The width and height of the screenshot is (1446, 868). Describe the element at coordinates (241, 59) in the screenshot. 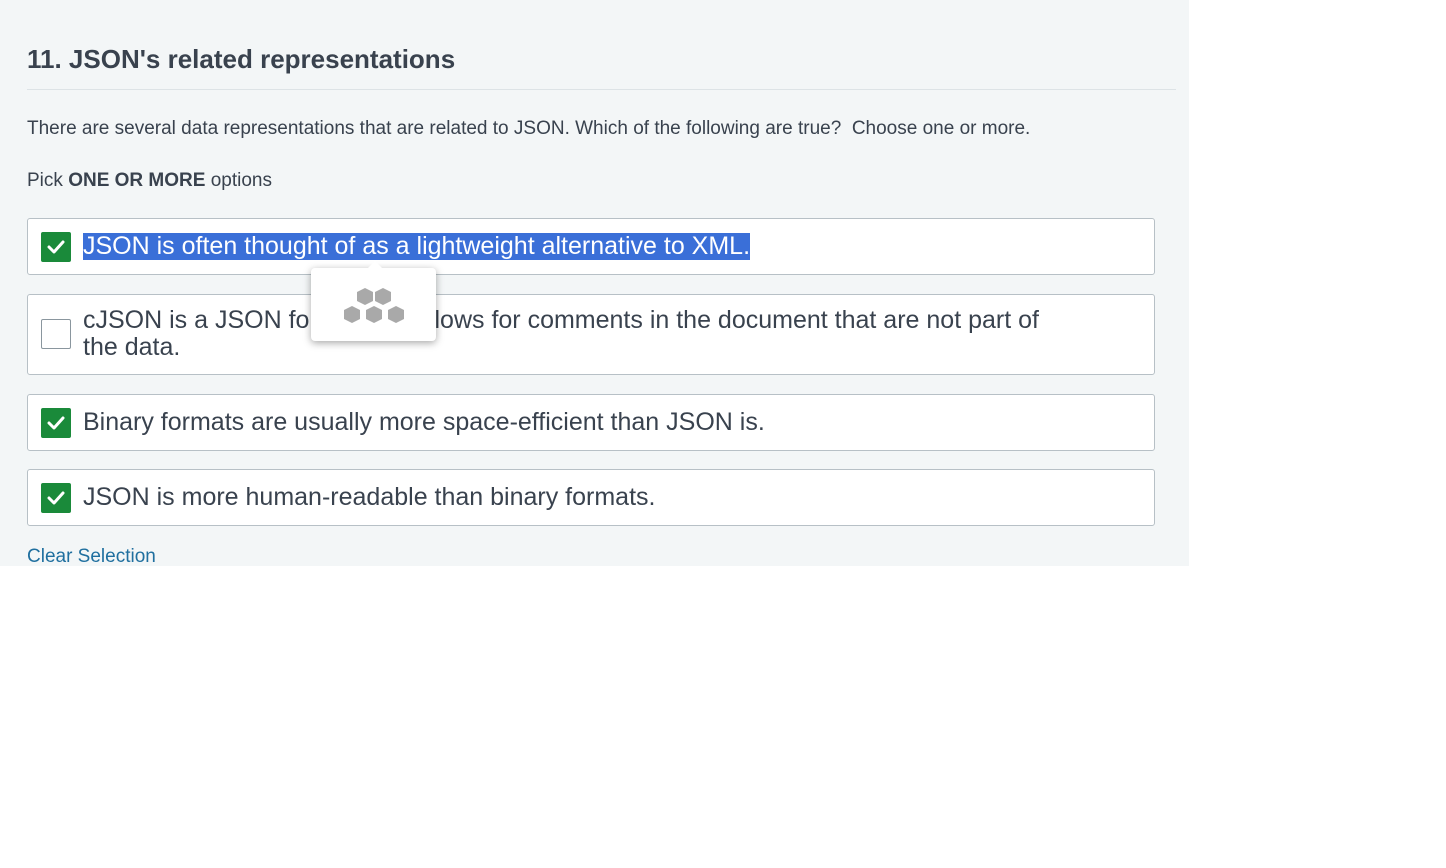

I see `question-title: 11. JSON's related representations` at that location.